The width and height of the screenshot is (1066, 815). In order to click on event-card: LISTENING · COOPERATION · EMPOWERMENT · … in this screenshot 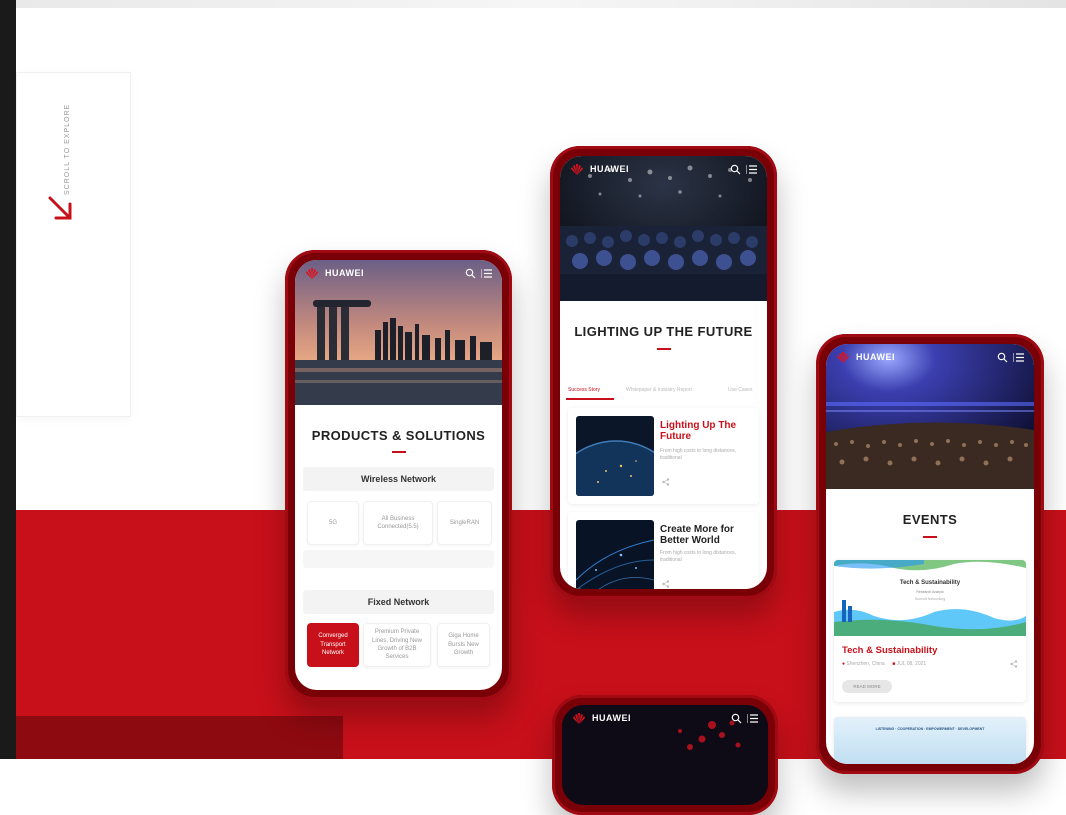, I will do `click(930, 740)`.